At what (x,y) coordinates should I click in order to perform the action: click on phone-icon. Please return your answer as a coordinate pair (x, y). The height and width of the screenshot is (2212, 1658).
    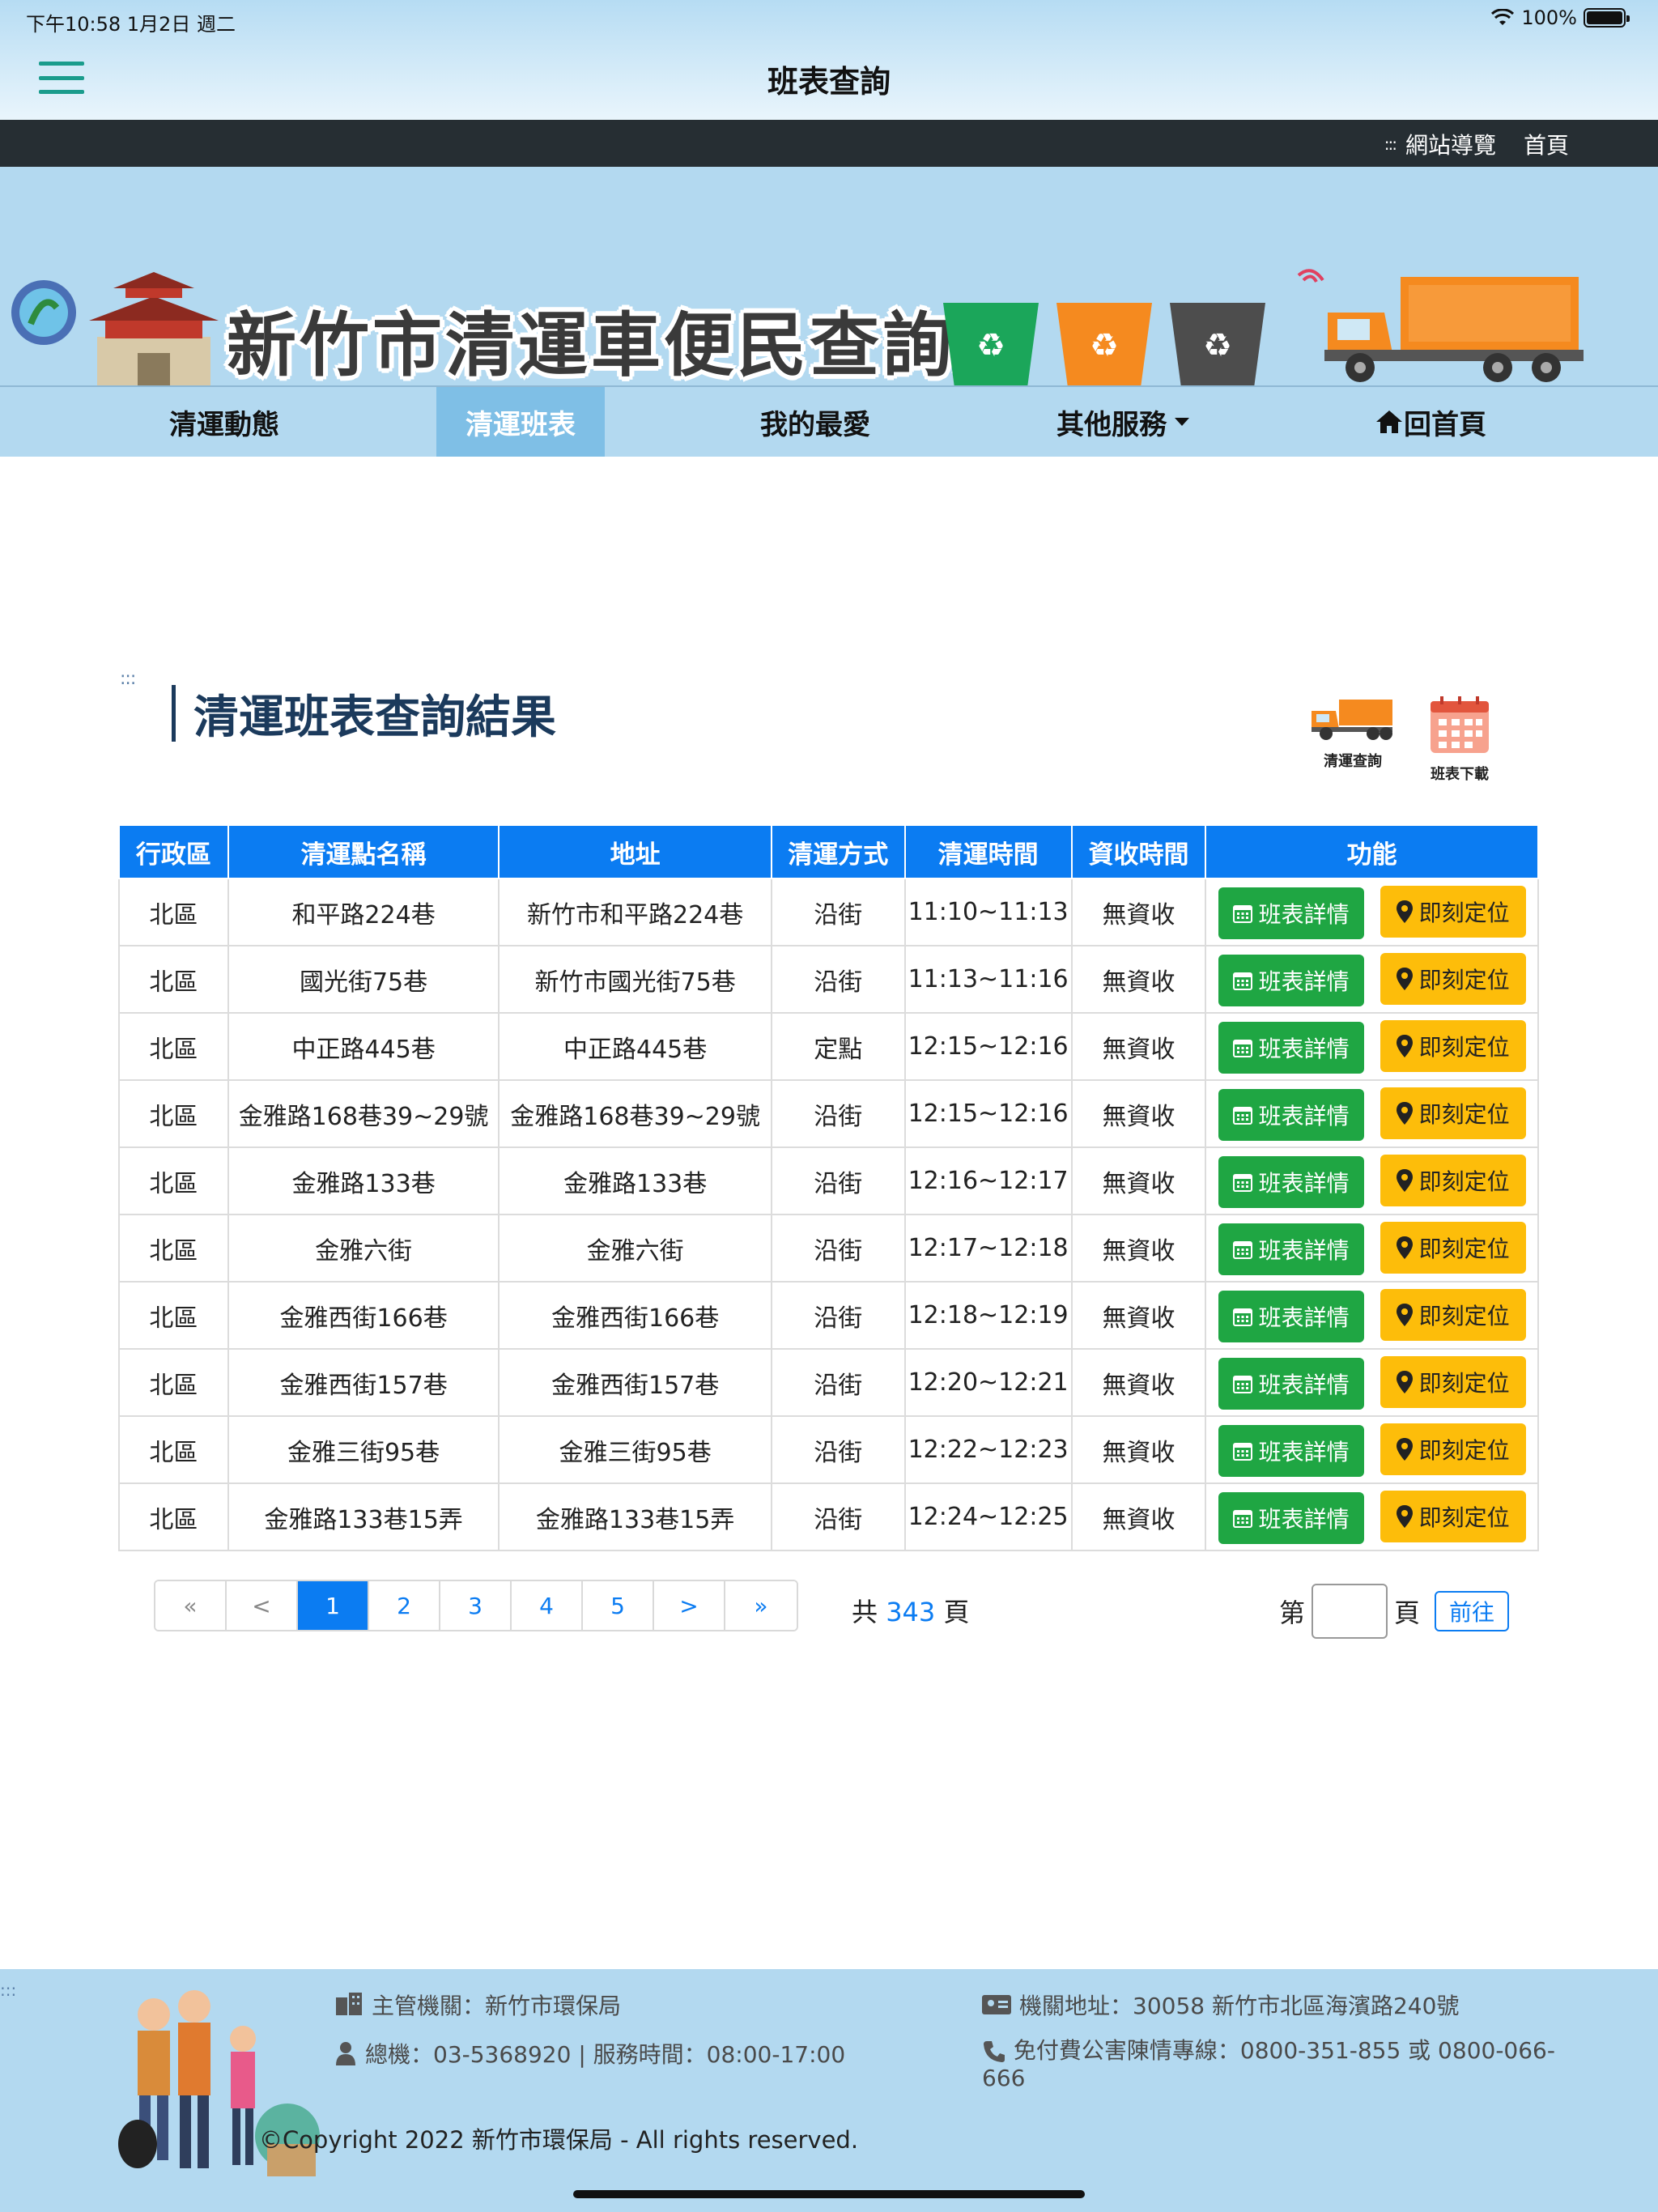
    Looking at the image, I should click on (994, 2051).